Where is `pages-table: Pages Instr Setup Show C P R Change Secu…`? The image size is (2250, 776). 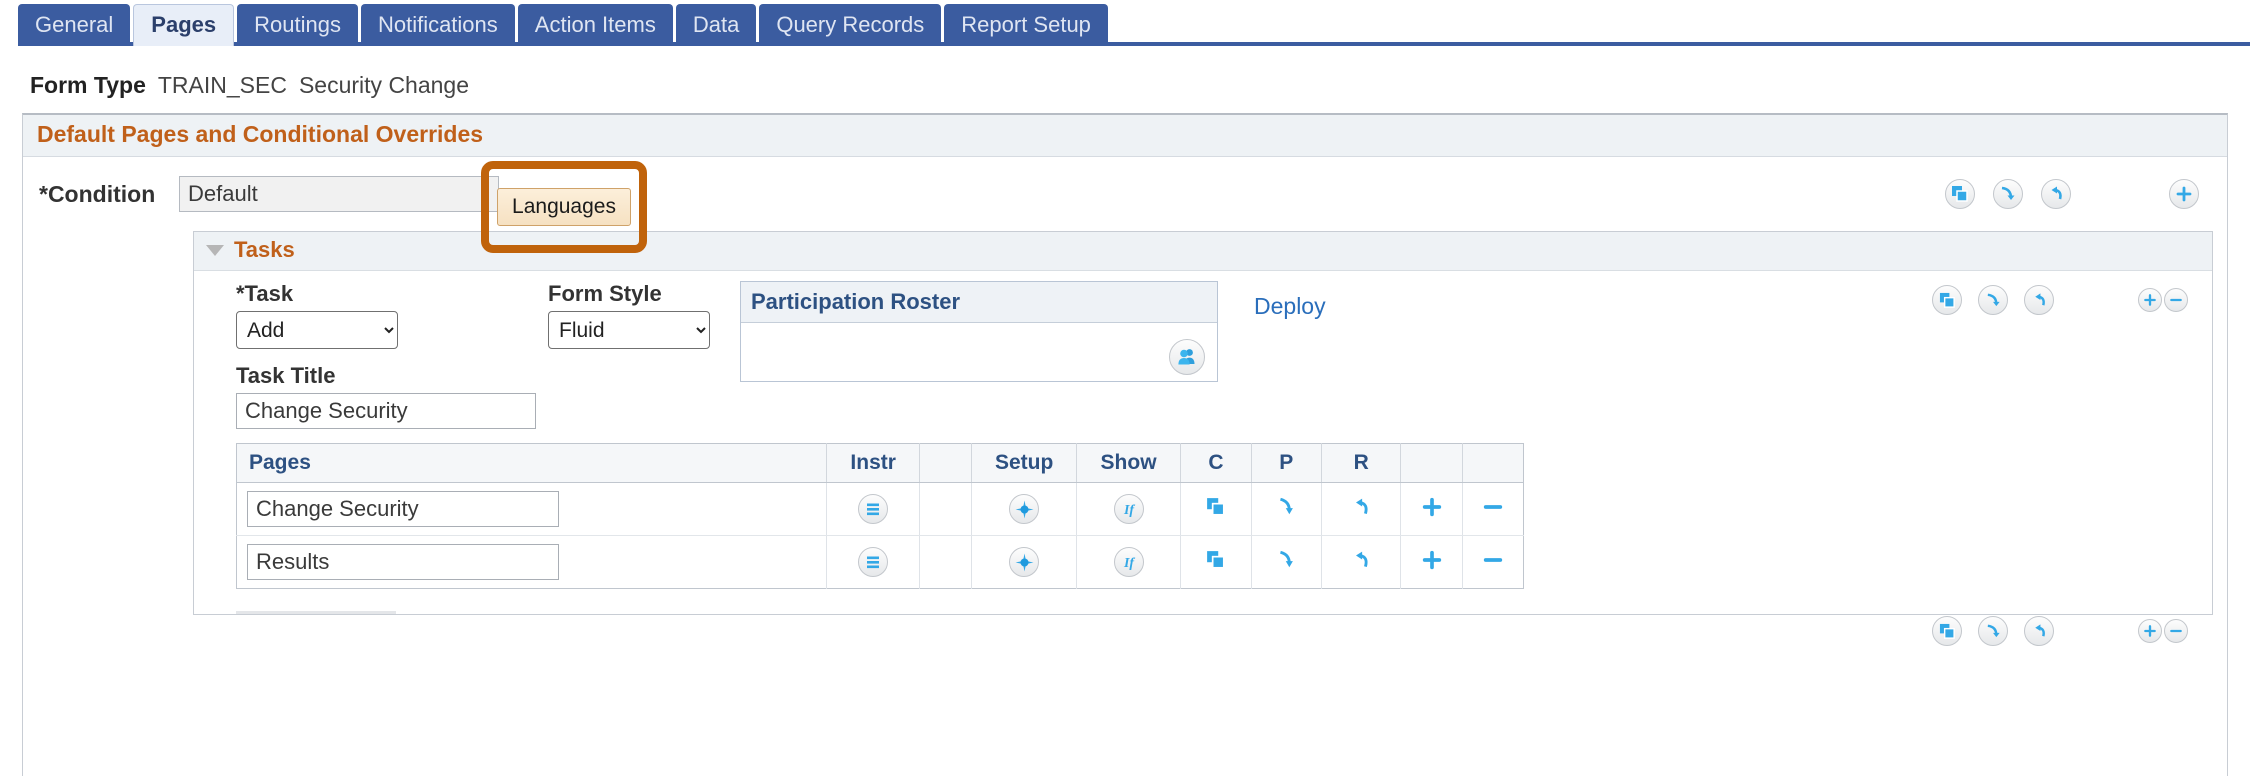
pages-table: Pages Instr Setup Show C P R Change Secu… is located at coordinates (880, 516).